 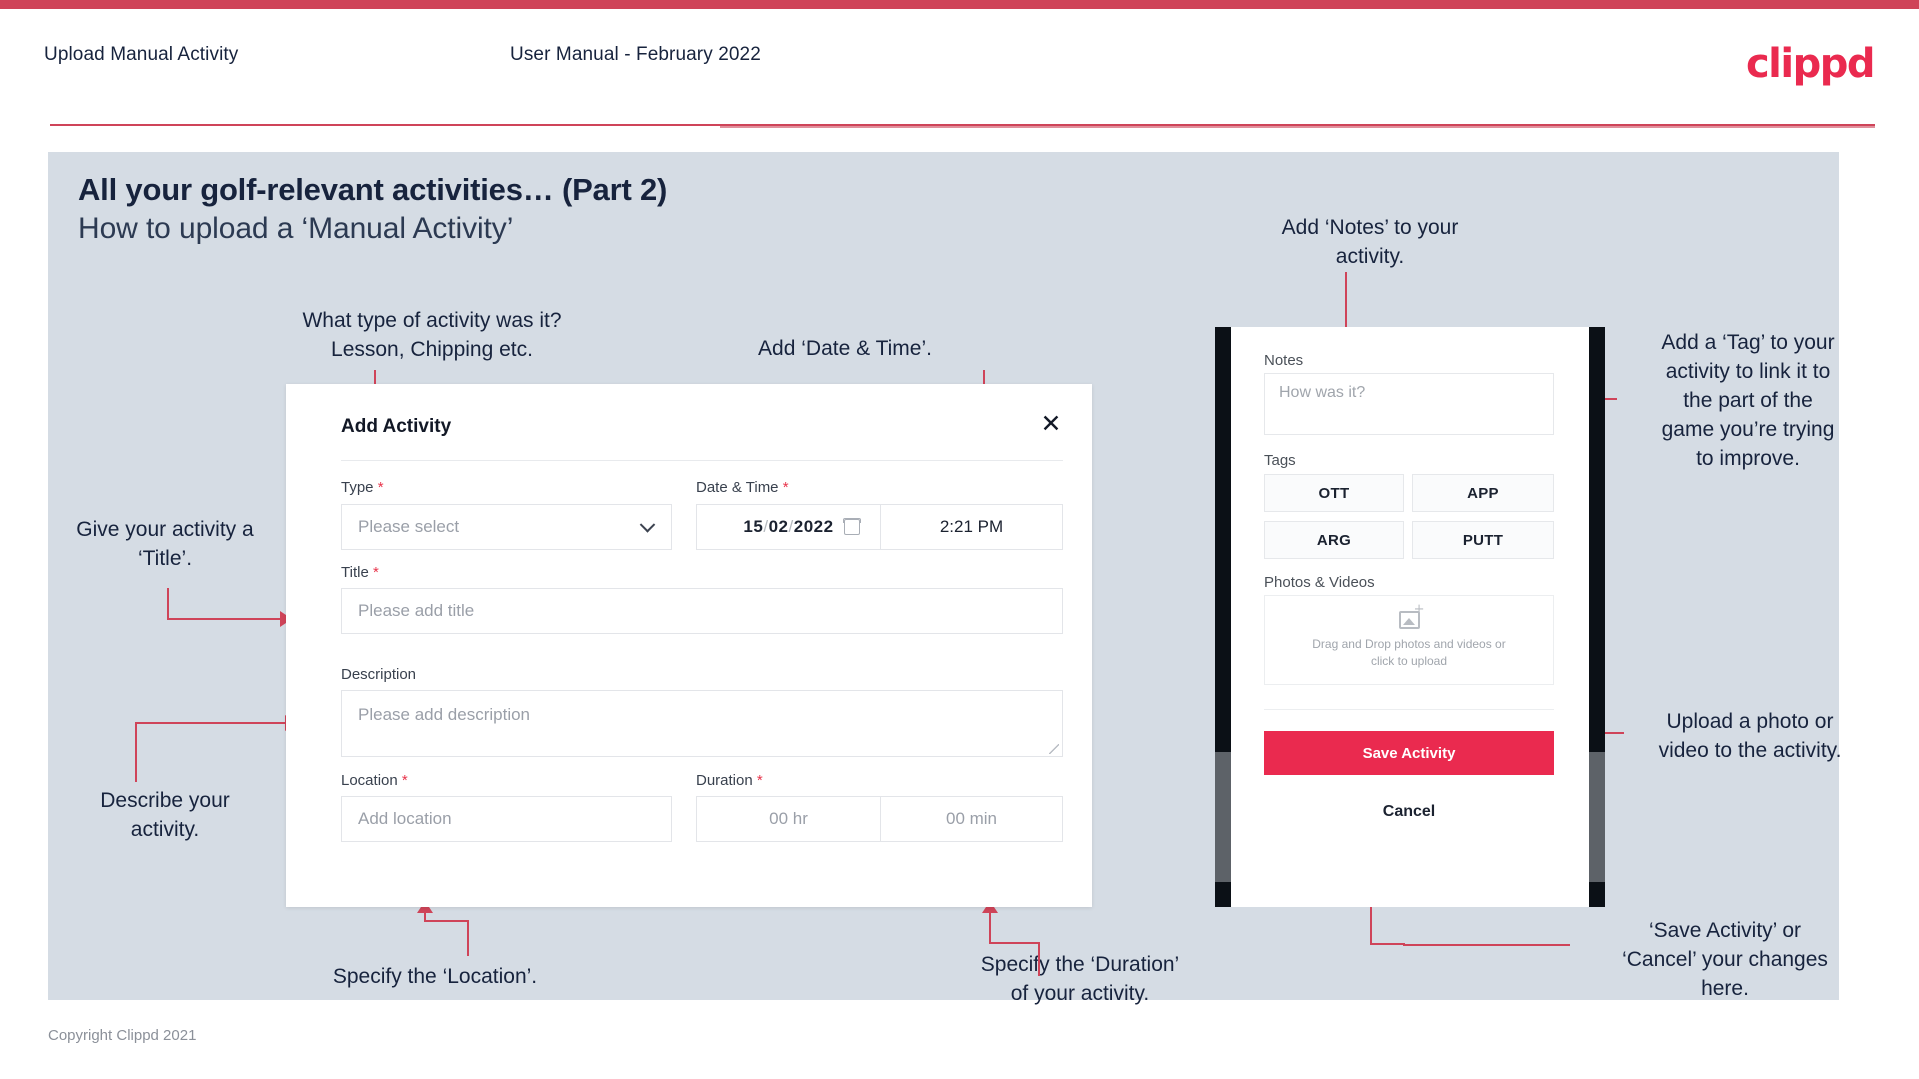 I want to click on top-accent-stripe, so click(x=959, y=4).